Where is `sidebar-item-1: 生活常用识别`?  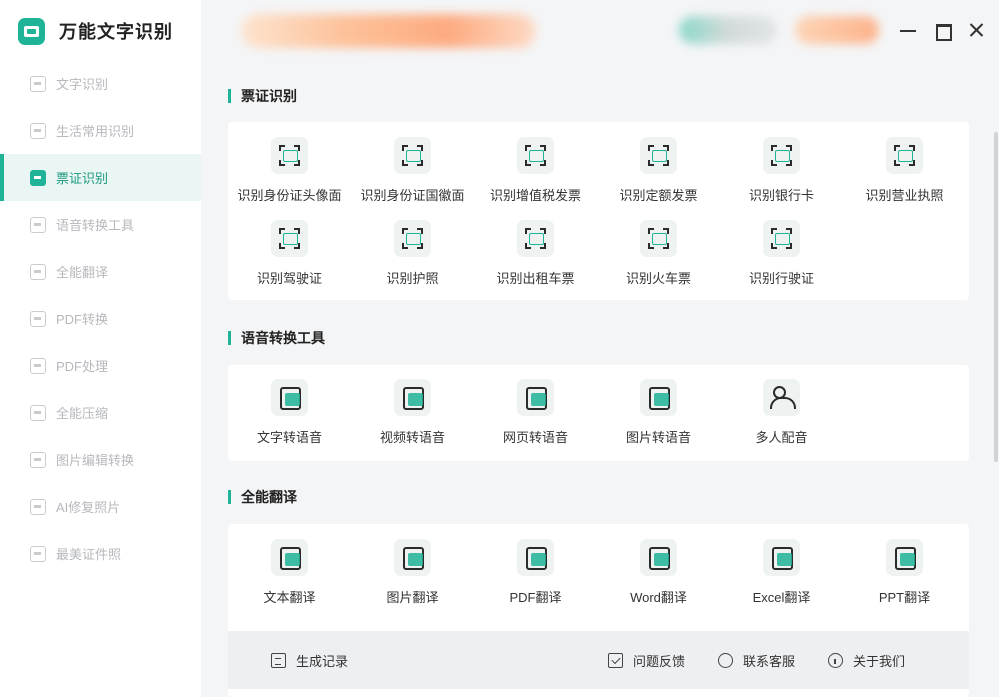
sidebar-item-1: 生活常用识别 is located at coordinates (100, 130).